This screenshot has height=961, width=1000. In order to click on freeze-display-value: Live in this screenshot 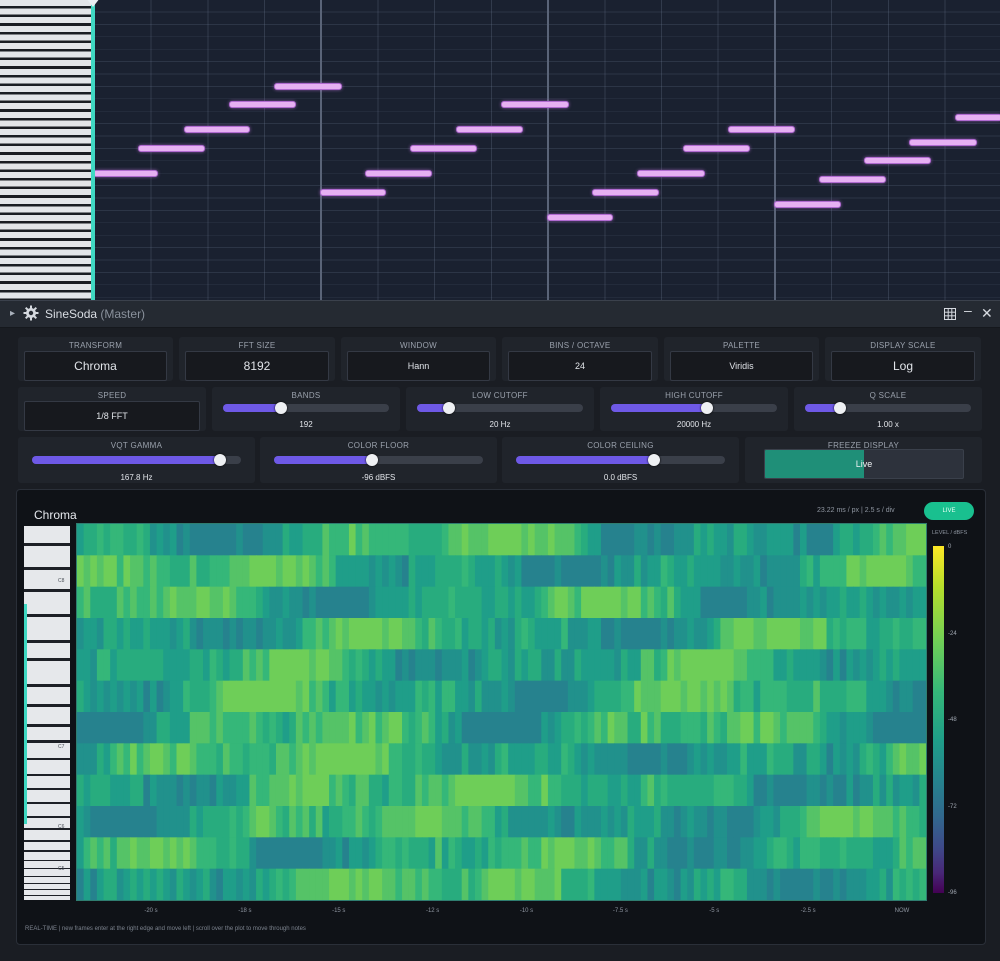, I will do `click(864, 464)`.